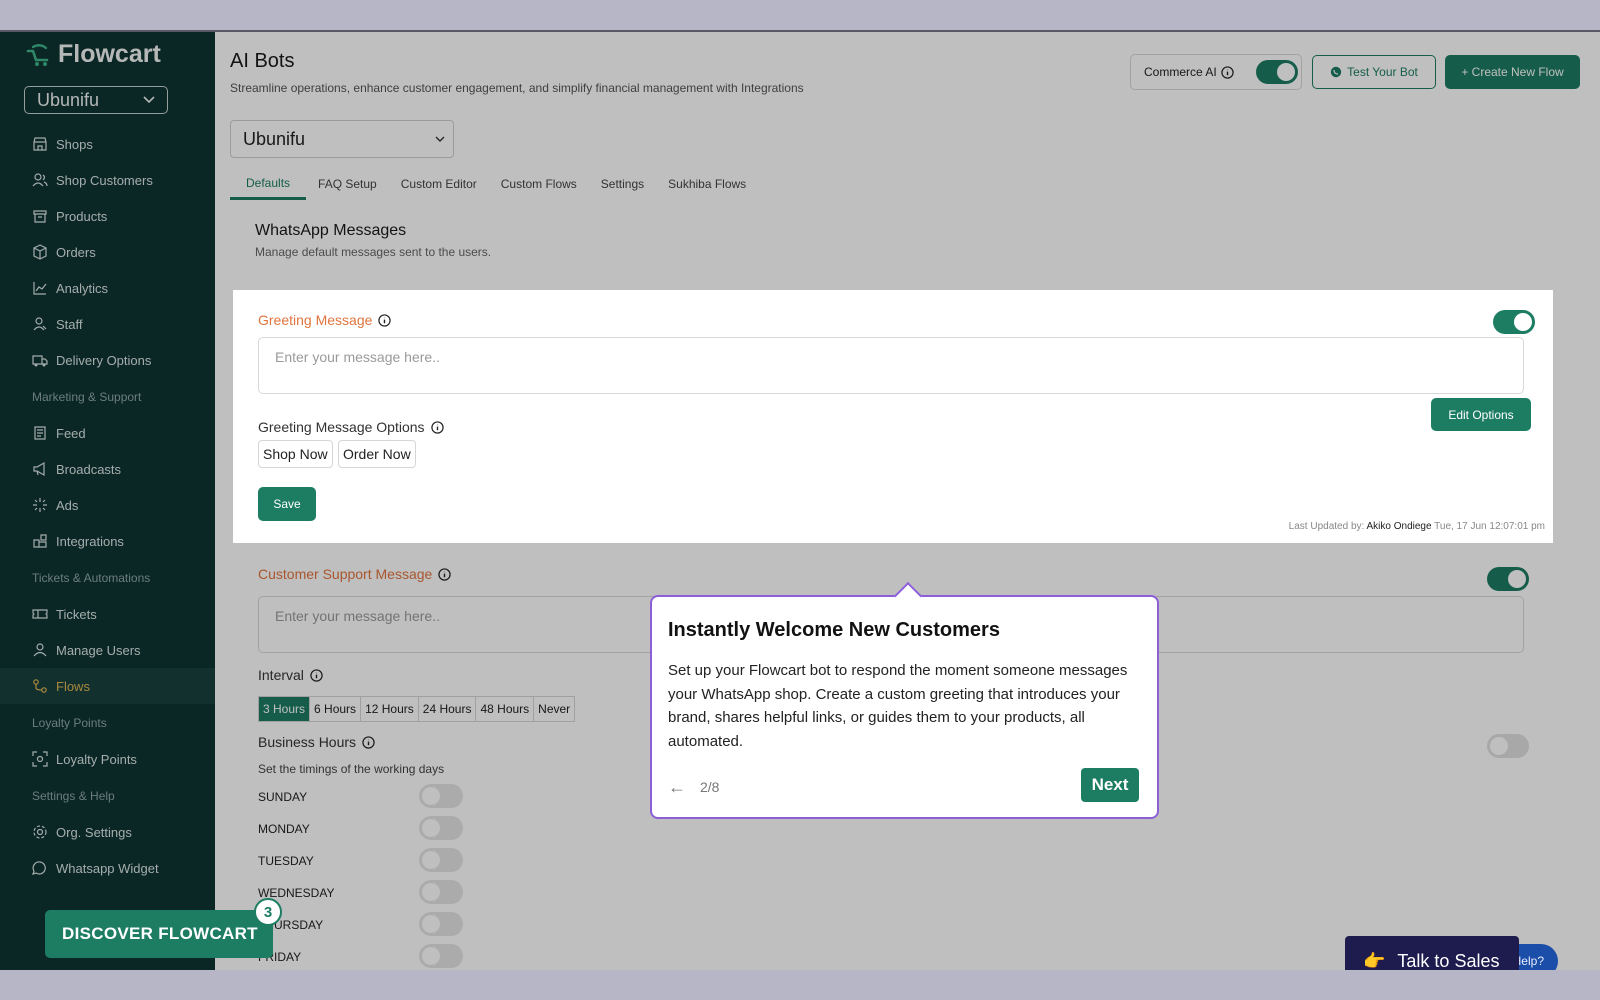  What do you see at coordinates (107, 759) in the screenshot?
I see `sidebar-item-loyalty-points: Loyalty Points` at bounding box center [107, 759].